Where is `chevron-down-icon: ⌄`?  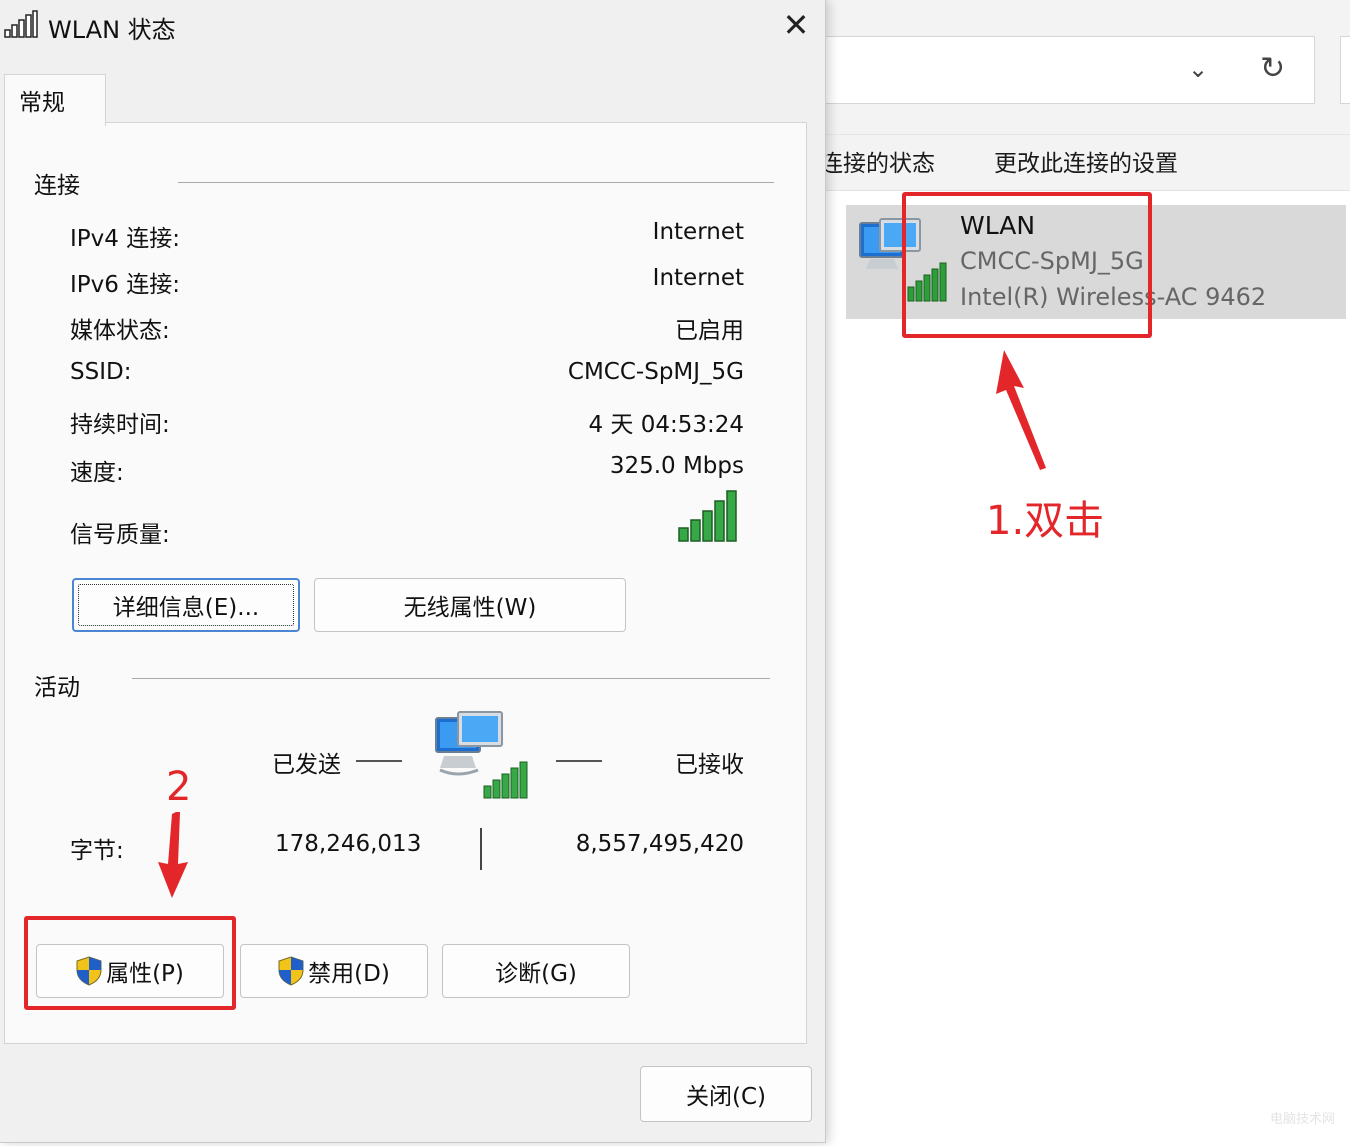 chevron-down-icon: ⌄ is located at coordinates (1198, 69).